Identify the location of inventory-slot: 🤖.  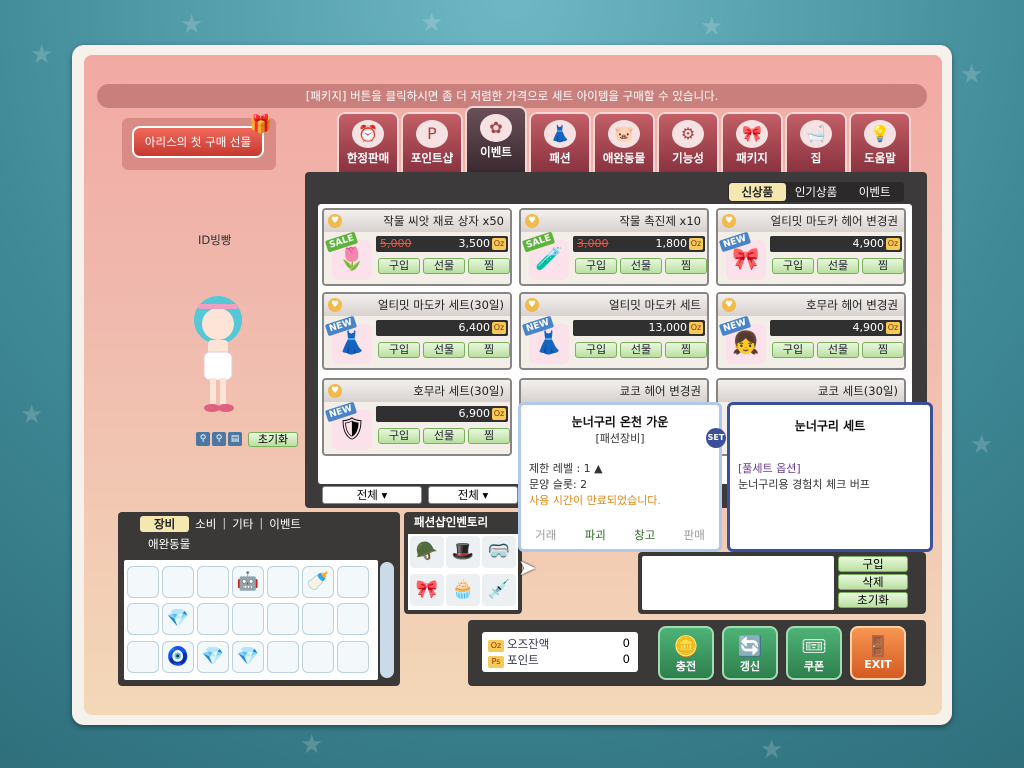
(248, 582).